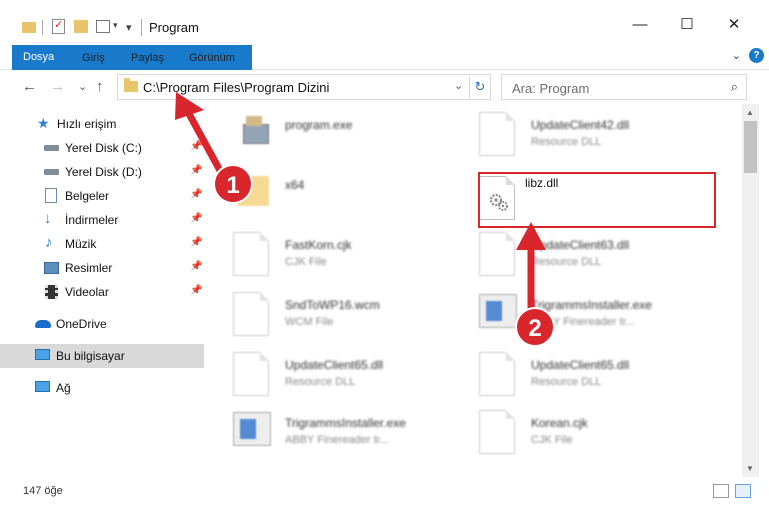 This screenshot has height=511, width=769. Describe the element at coordinates (87, 124) in the screenshot. I see `sidebar-item-label: Hızlı erişim` at that location.